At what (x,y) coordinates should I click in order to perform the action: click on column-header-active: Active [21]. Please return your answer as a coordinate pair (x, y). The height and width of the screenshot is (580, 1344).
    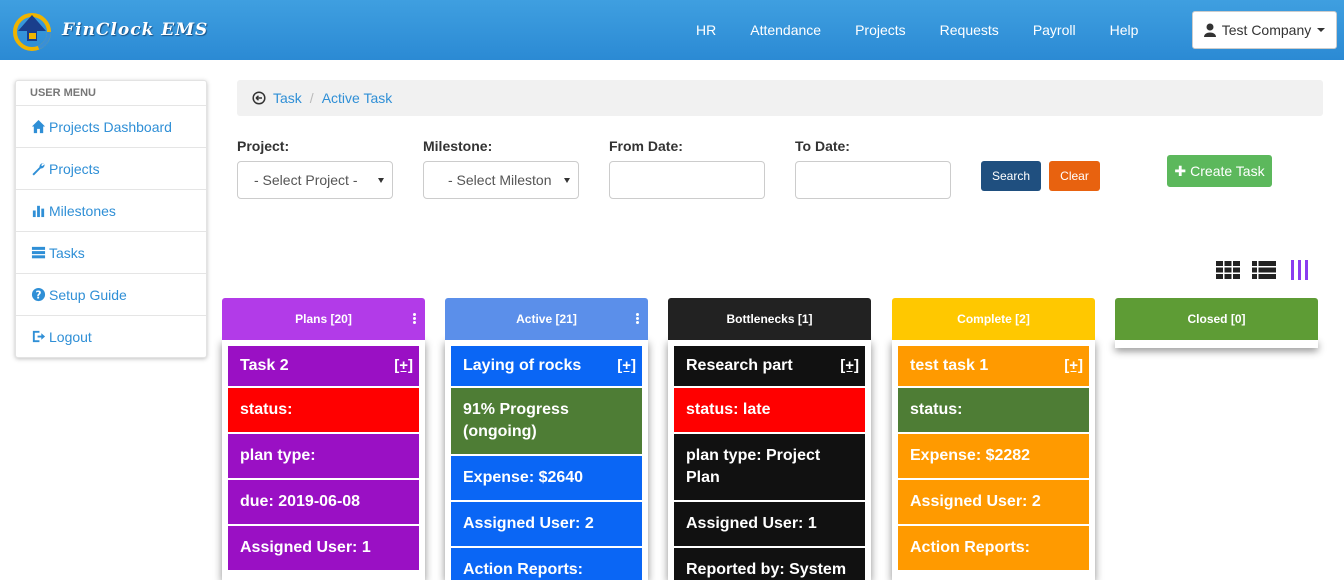
    Looking at the image, I should click on (546, 319).